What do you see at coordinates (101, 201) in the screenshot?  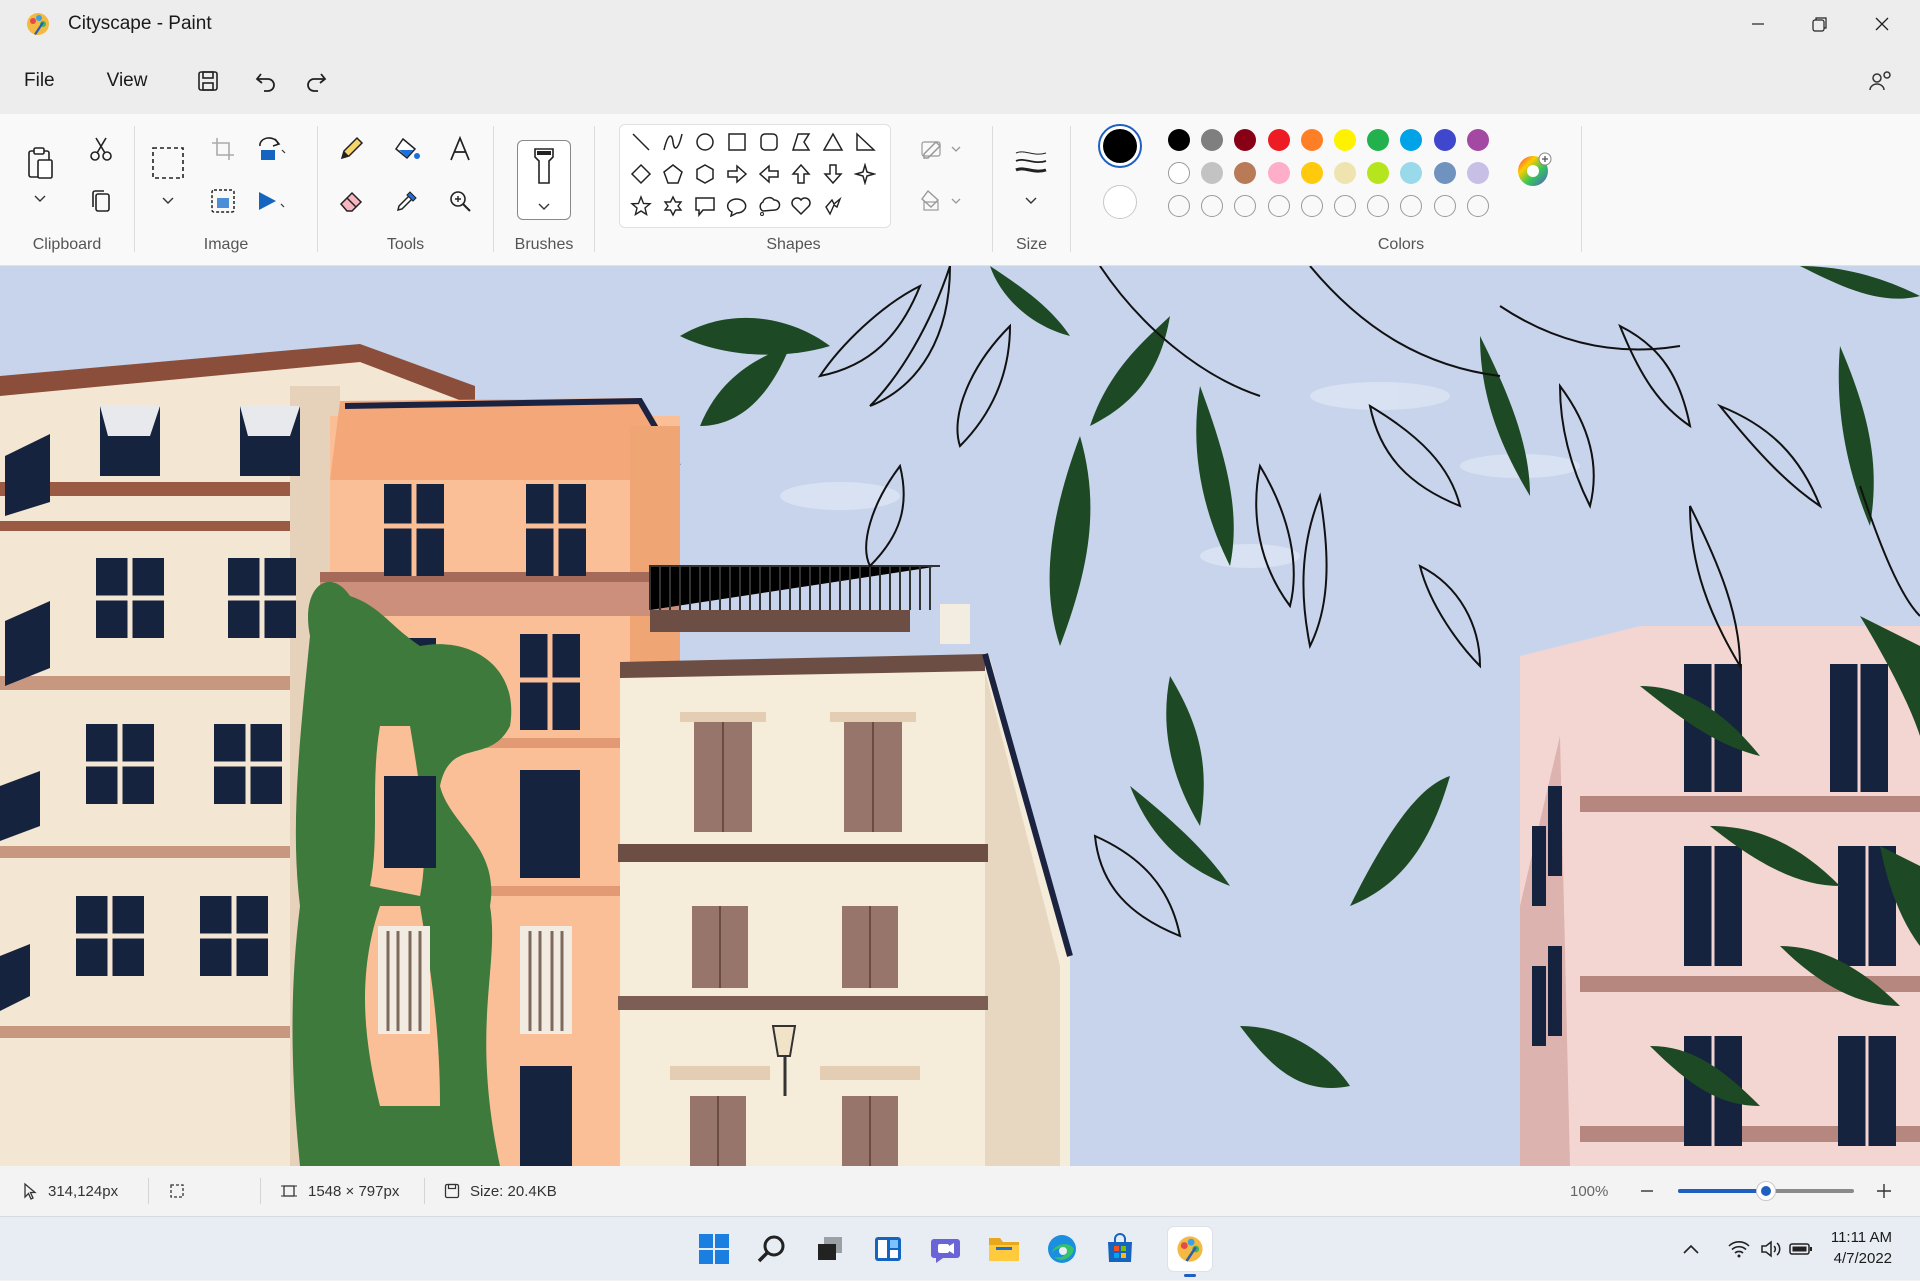 I see `copy-button` at bounding box center [101, 201].